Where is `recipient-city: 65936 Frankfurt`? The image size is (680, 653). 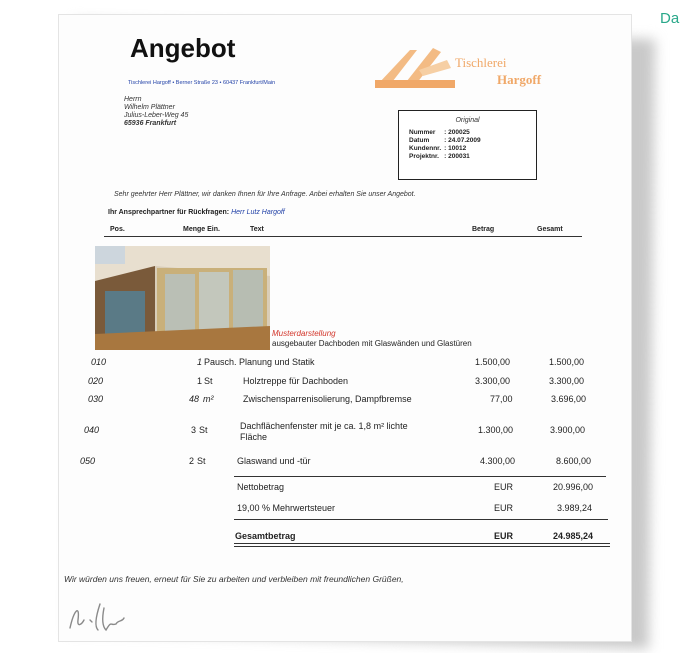
recipient-city: 65936 Frankfurt is located at coordinates (150, 123).